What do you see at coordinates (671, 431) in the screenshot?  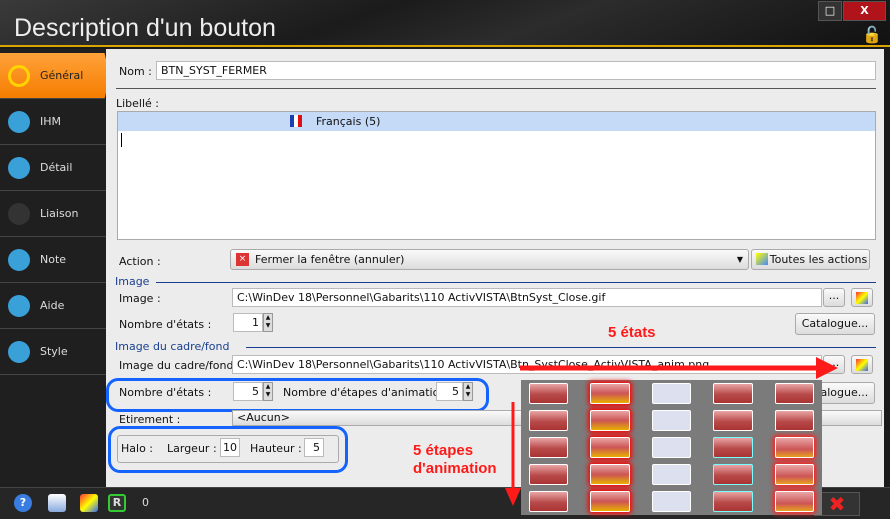 I see `annotation-arrows` at bounding box center [671, 431].